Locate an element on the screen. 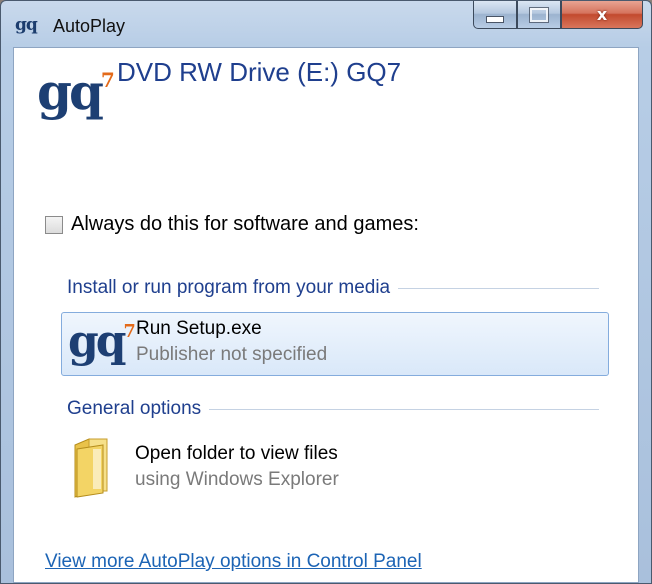 The width and height of the screenshot is (652, 584). setup-logo-icon: gq7 is located at coordinates (102, 341).